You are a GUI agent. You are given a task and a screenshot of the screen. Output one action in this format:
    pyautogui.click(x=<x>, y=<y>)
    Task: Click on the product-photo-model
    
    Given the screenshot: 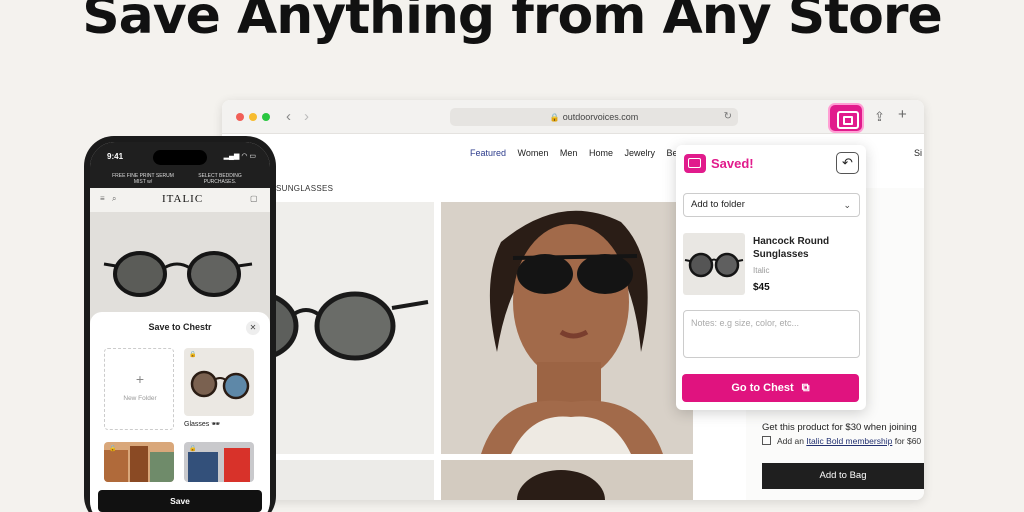 What is the action you would take?
    pyautogui.click(x=567, y=328)
    